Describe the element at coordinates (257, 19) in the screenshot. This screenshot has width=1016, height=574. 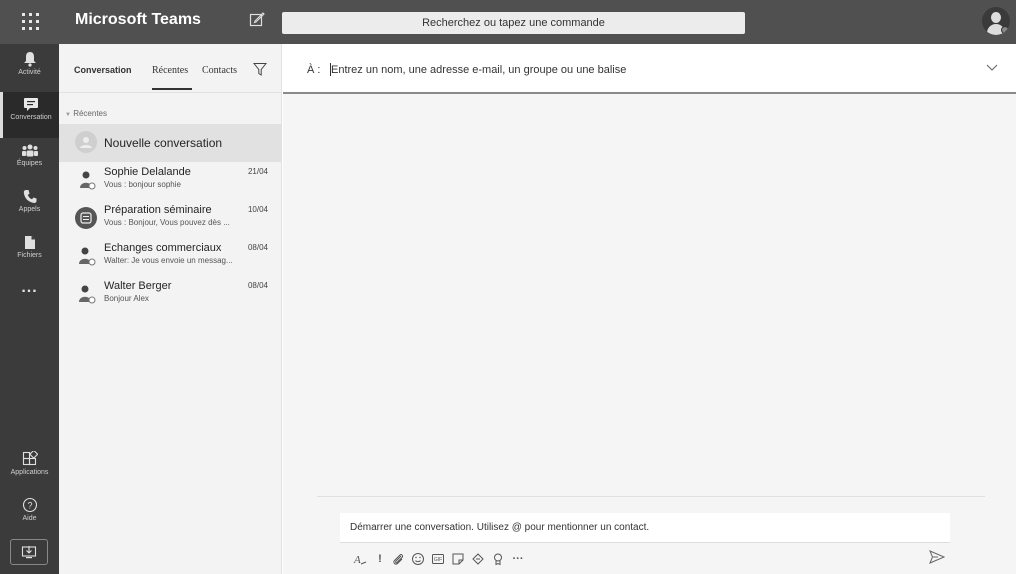
I see `new-chat-icon` at that location.